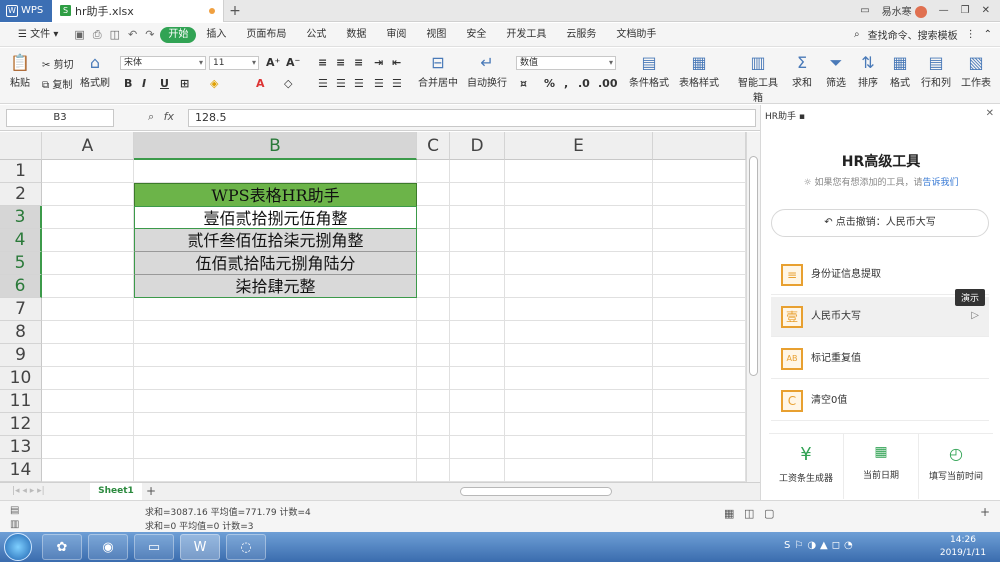 The width and height of the screenshot is (1000, 562). I want to click on sort-button: ⇅ 排序, so click(868, 72).